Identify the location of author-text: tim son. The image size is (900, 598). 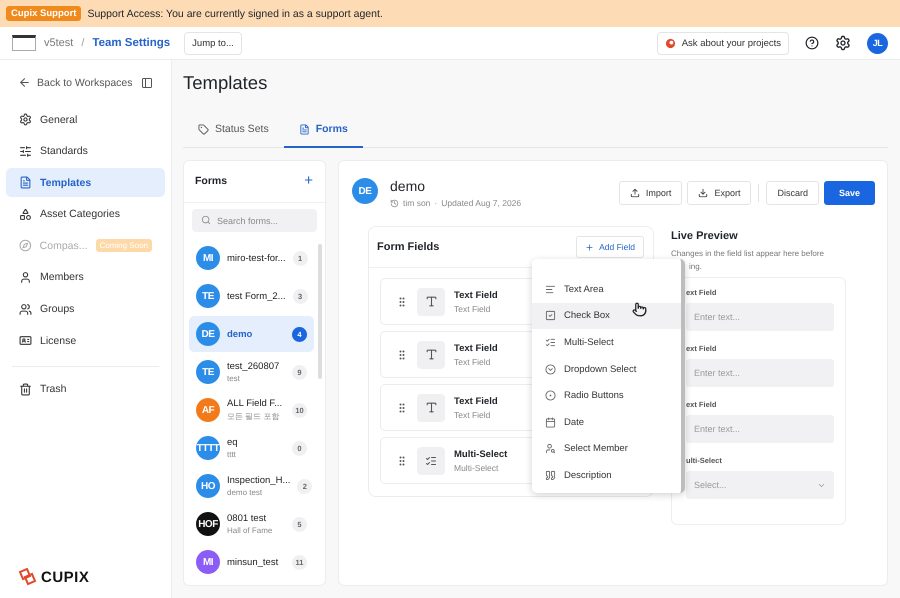
(416, 203).